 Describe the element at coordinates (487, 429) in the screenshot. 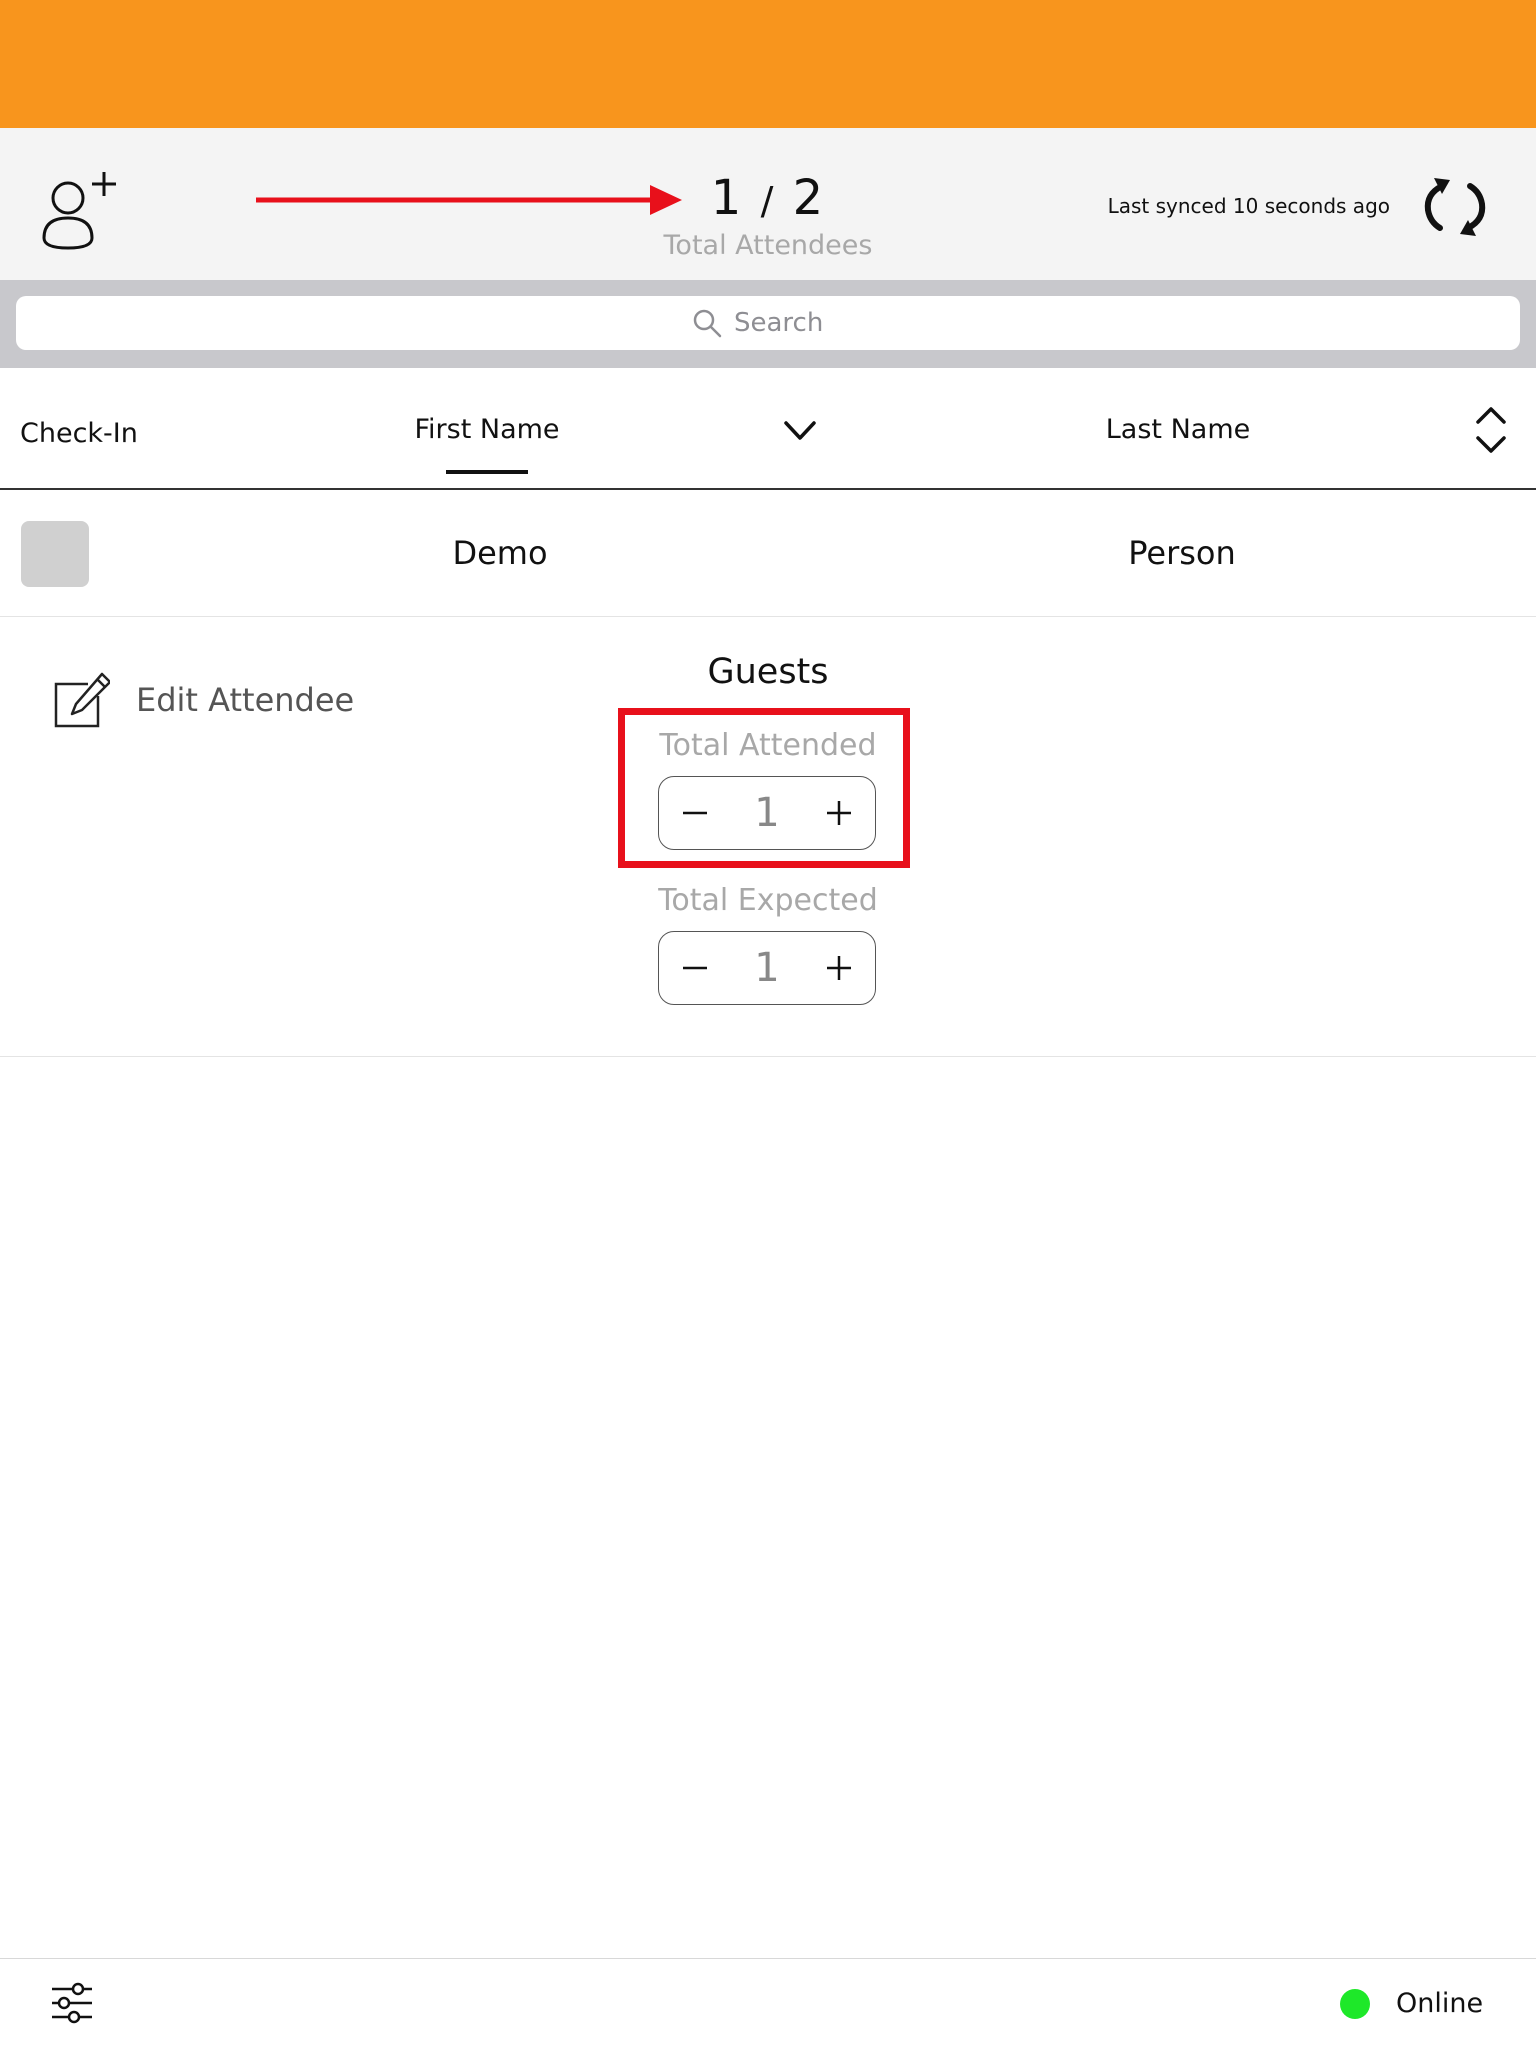

I see `column-header-first-name: First Name` at that location.